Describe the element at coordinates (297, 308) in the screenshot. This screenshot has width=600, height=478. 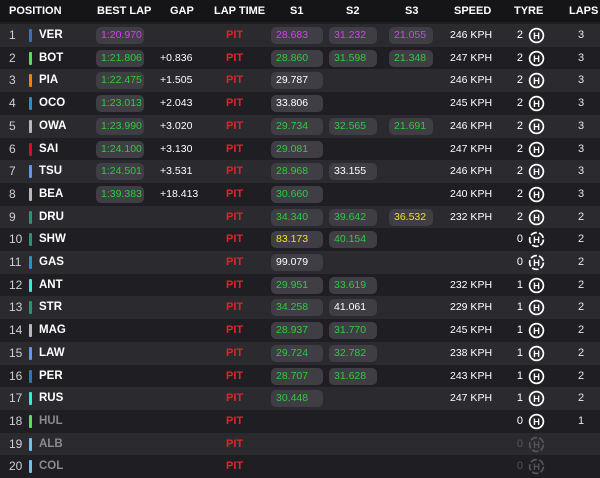
I see `sector-1-time: 34.258` at that location.